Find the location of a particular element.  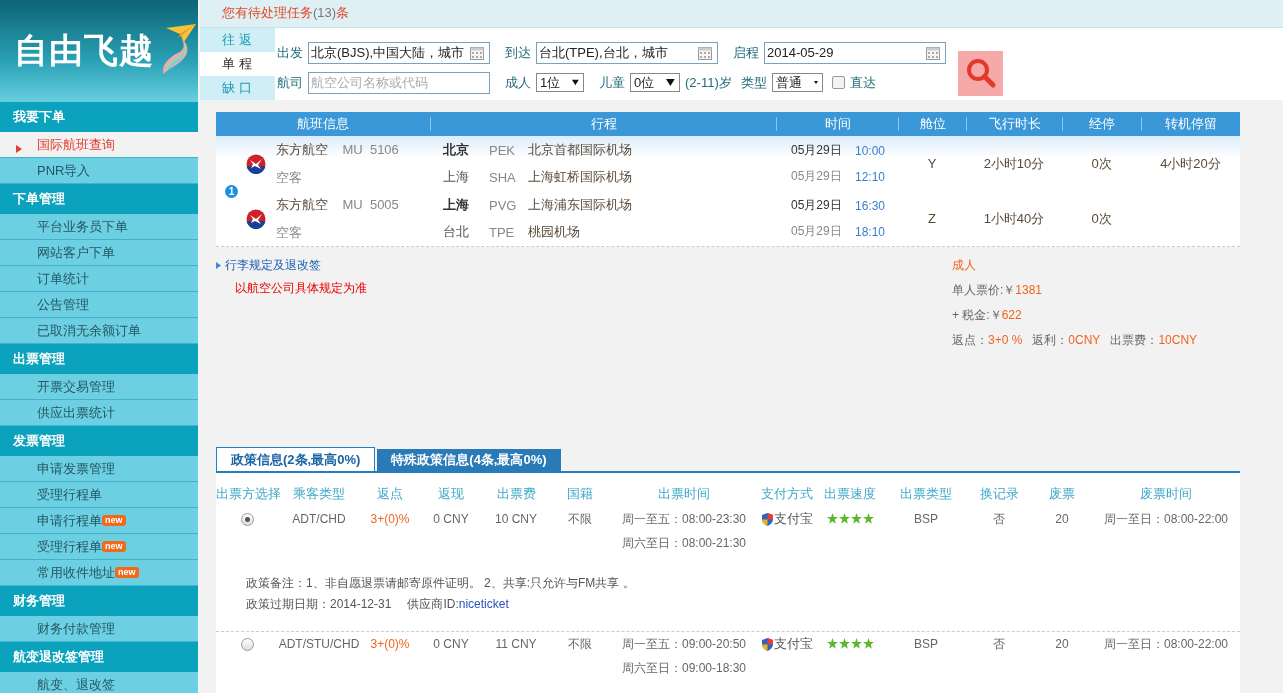

sidebar-section-header: 航变退改签管理 is located at coordinates (99, 657).